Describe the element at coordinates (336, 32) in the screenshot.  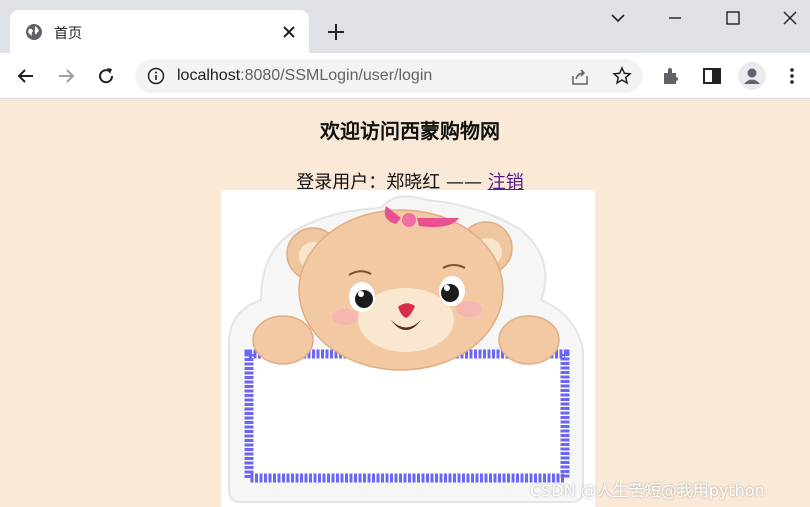
I see `new-tab-icon` at that location.